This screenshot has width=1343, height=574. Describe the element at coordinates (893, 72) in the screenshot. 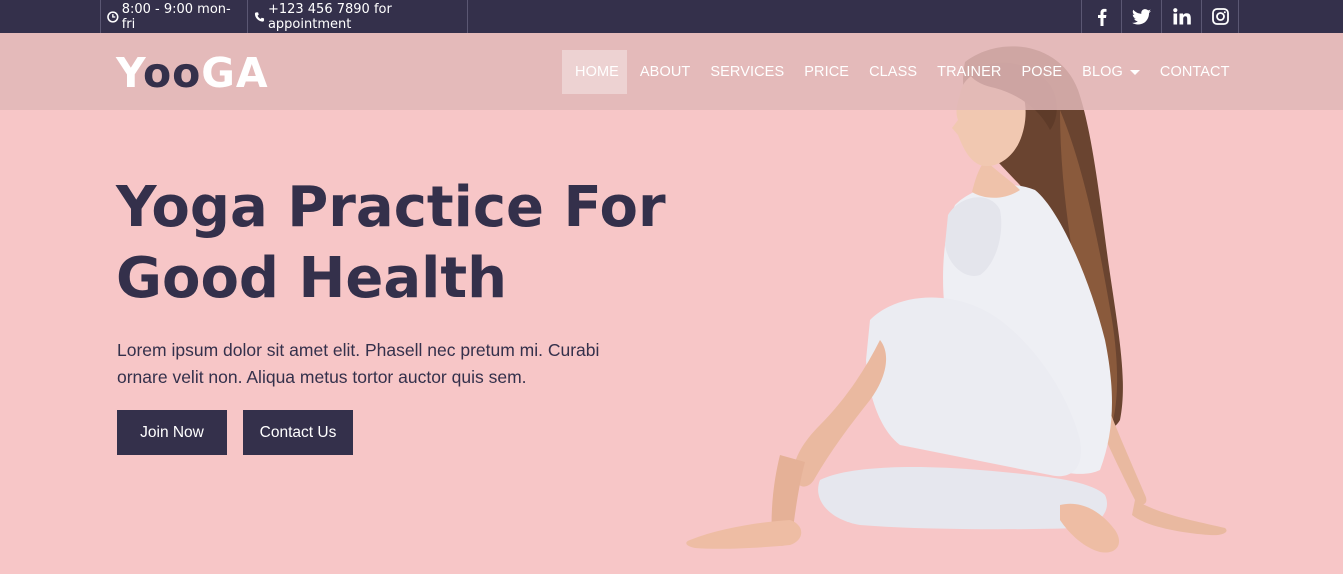

I see `nav-class: CLASS` at that location.